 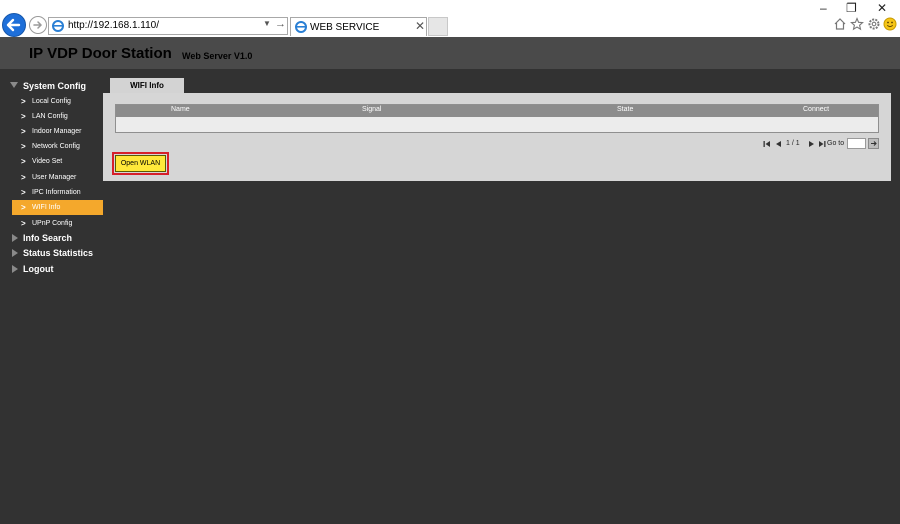 I want to click on address-bar: http://192.168.1.110/ ▼ →, so click(x=168, y=26).